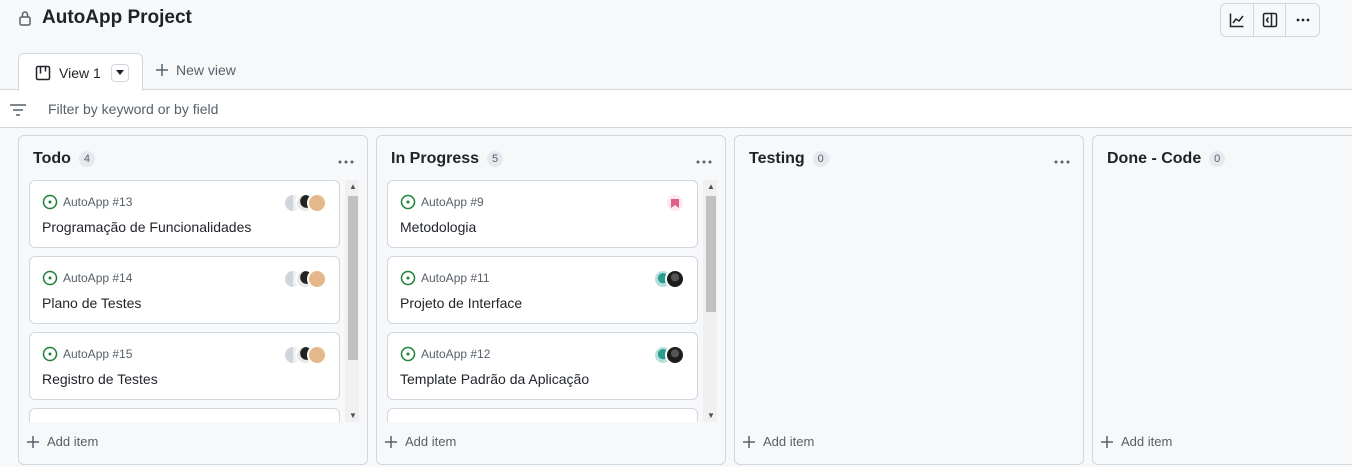 This screenshot has width=1352, height=467. What do you see at coordinates (438, 227) in the screenshot?
I see `card-title: Metodologia` at bounding box center [438, 227].